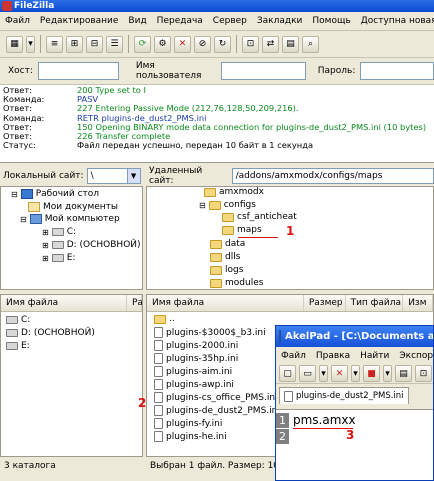 The image size is (434, 481). What do you see at coordinates (250, 44) in the screenshot?
I see `compare-icon: ⊡` at bounding box center [250, 44].